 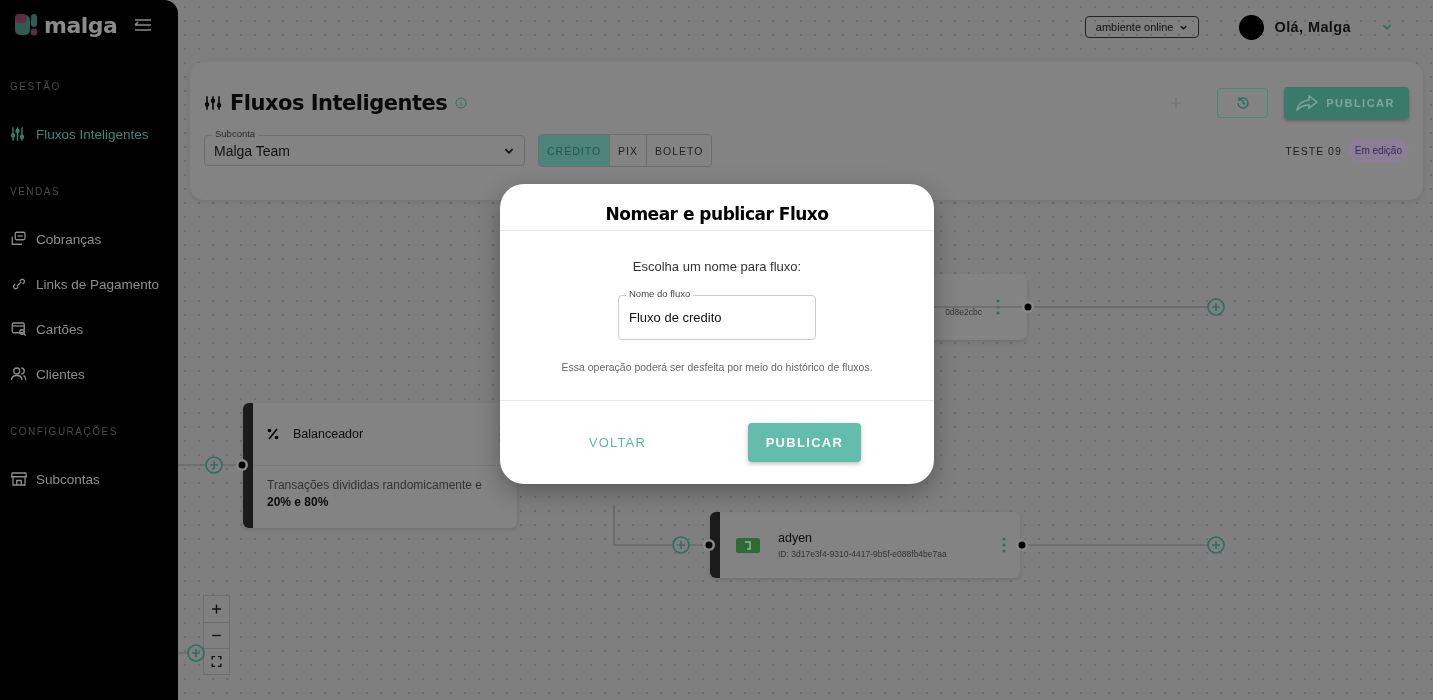 I want to click on section-label: VENDAS, so click(x=35, y=191).